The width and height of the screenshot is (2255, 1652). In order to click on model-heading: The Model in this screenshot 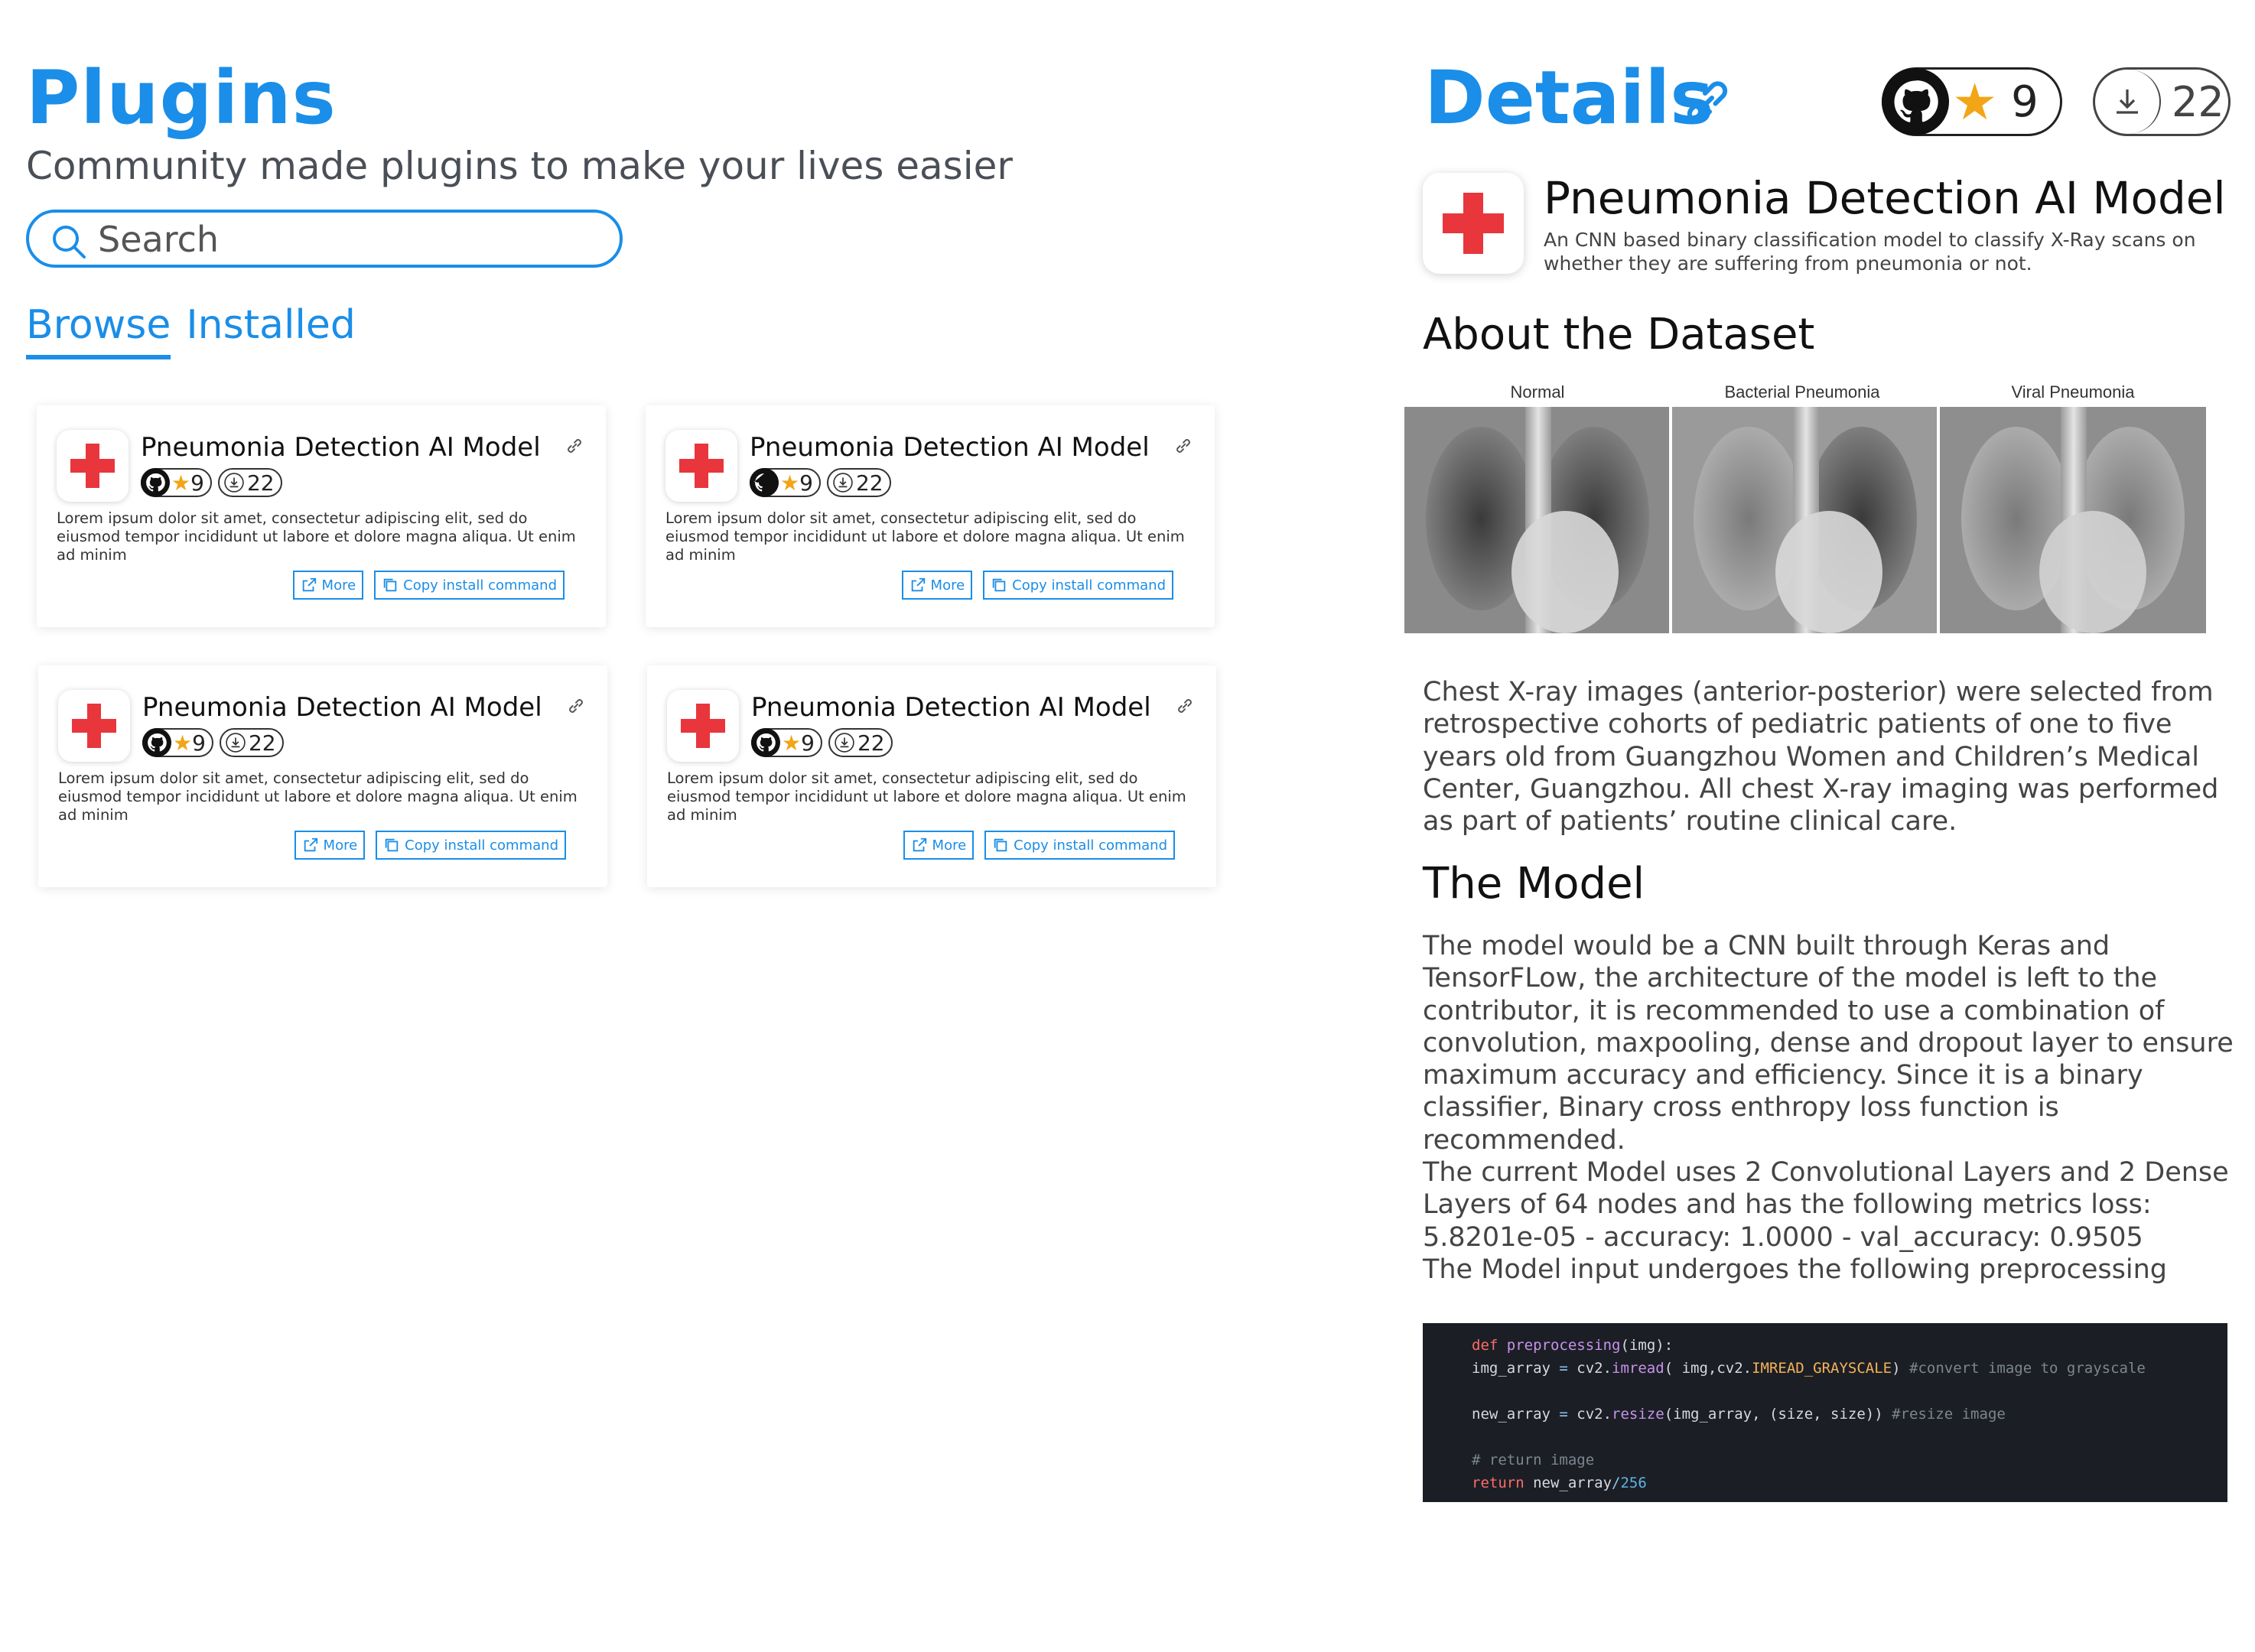, I will do `click(1534, 884)`.